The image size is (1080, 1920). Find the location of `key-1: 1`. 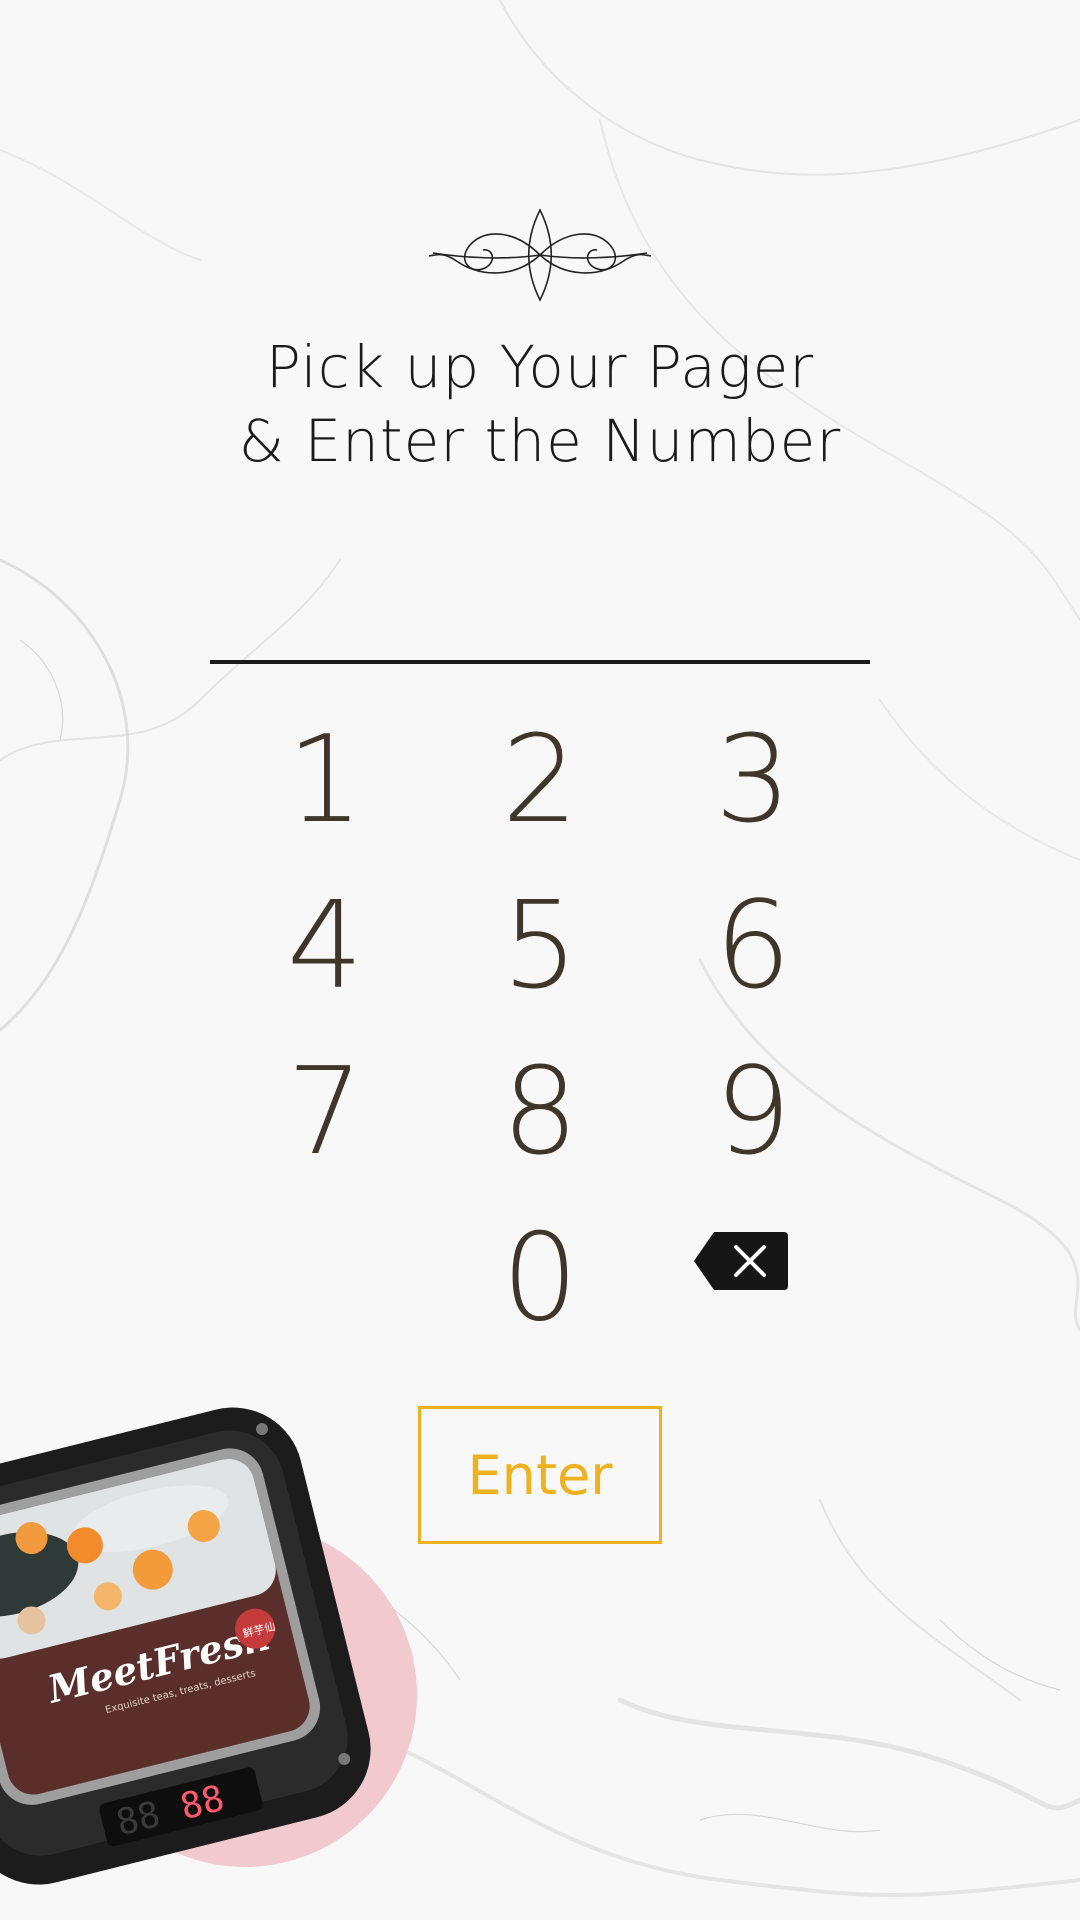

key-1: 1 is located at coordinates (325, 780).